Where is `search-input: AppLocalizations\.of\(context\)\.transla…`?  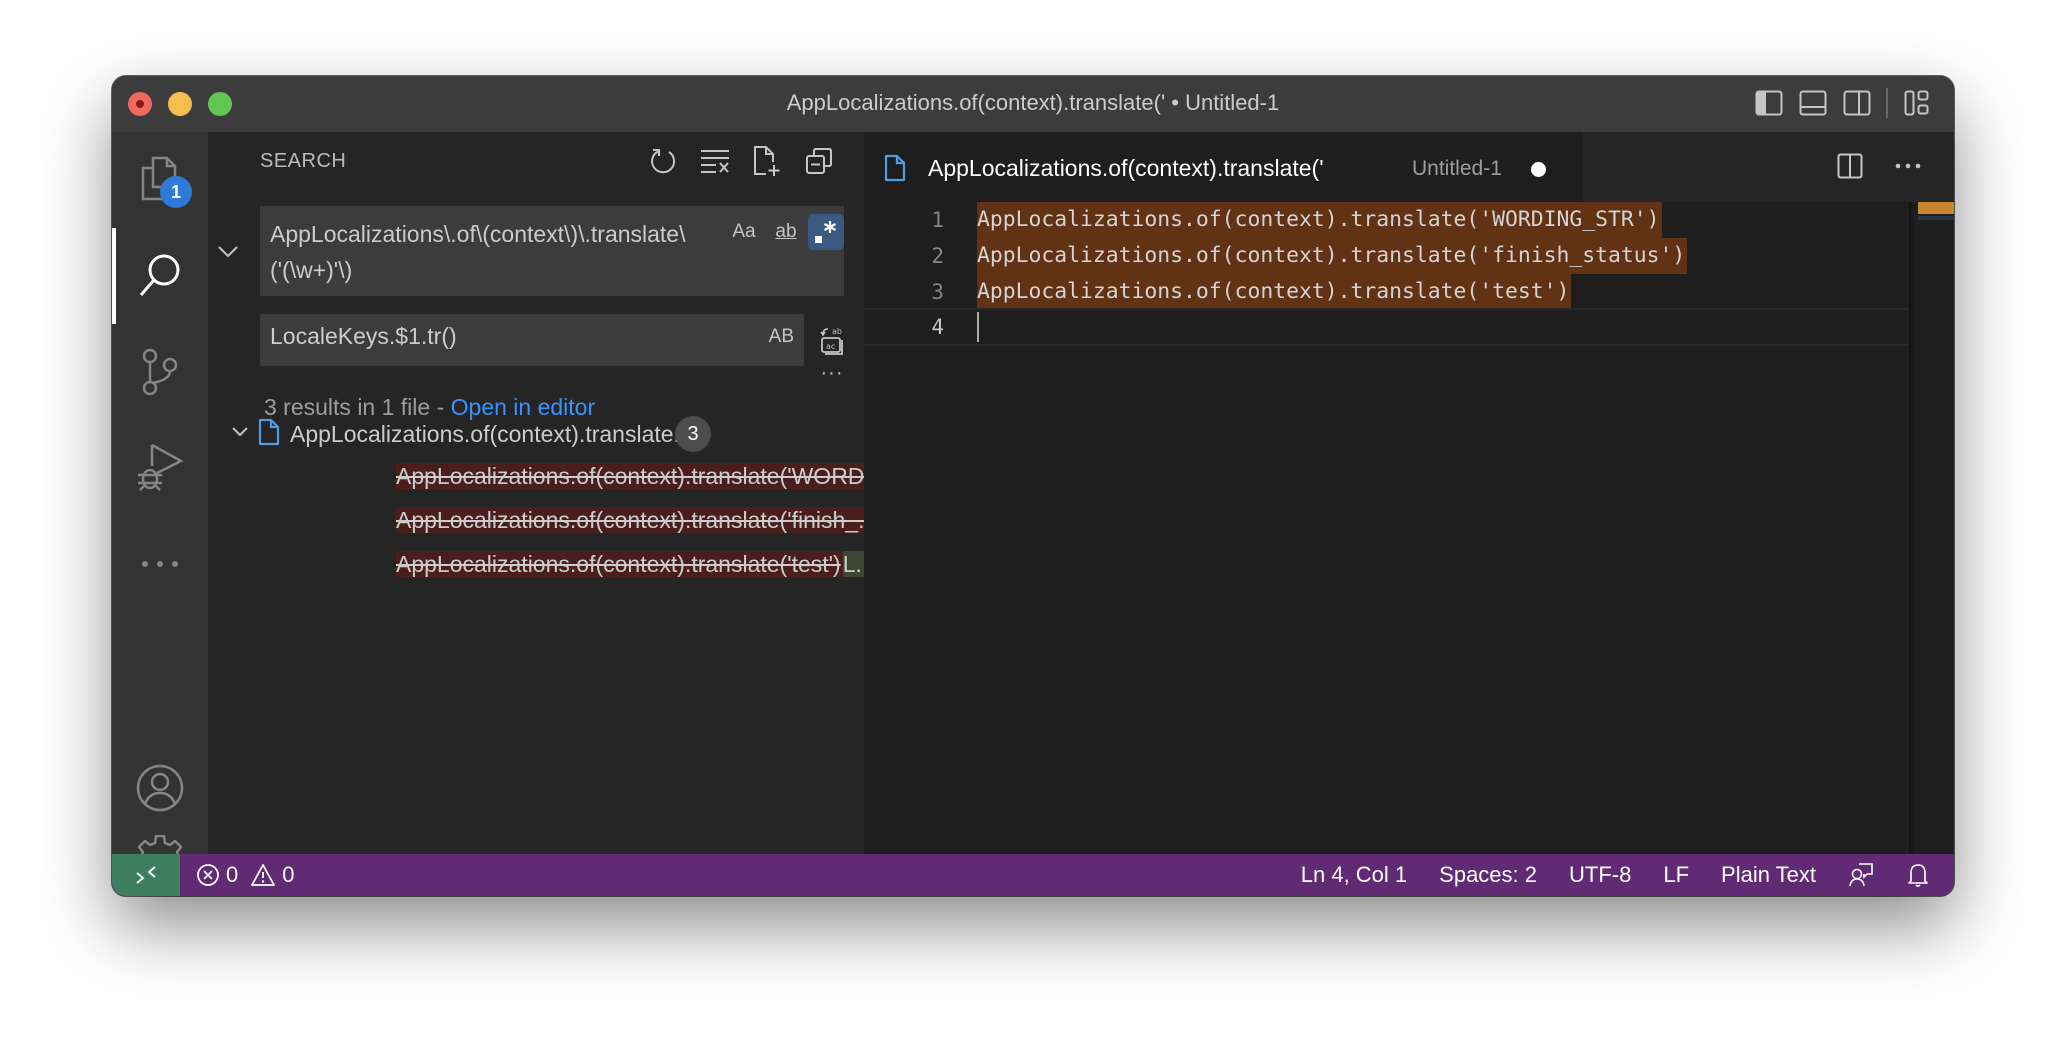
search-input: AppLocalizations\.of\(context\)\.transla… is located at coordinates (552, 251).